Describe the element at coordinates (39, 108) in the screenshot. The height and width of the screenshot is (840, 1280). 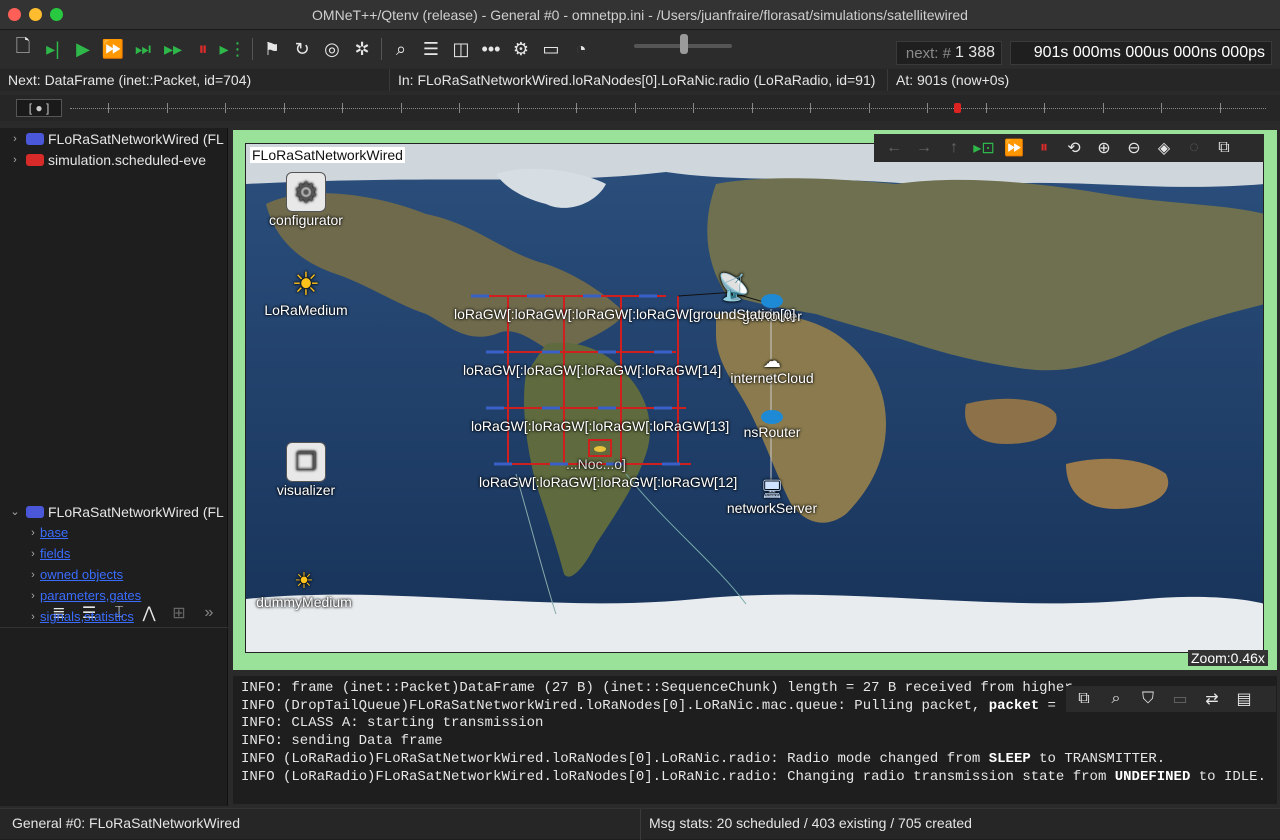
I see `timeline-range-button: [ ● ]` at that location.